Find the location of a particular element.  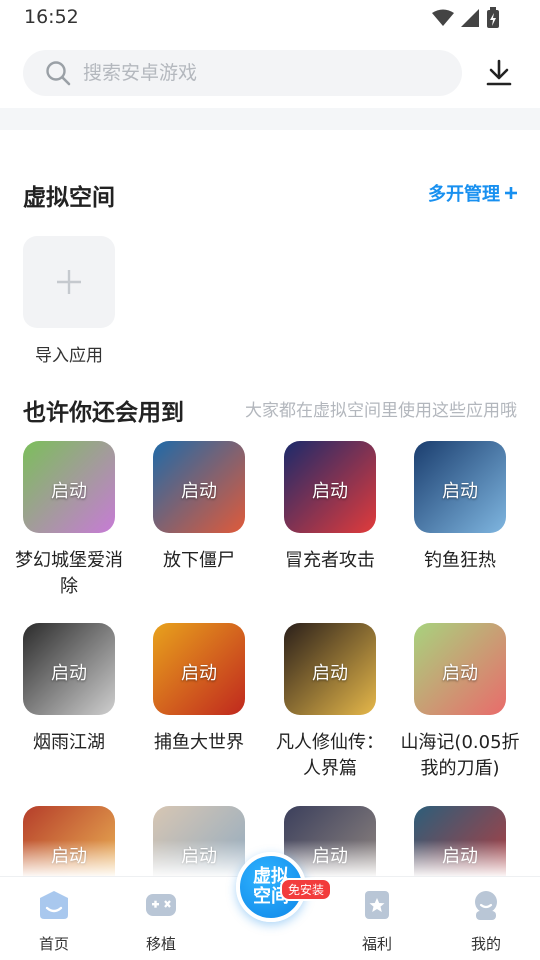

nav-welfare: 福利 is located at coordinates (377, 921).